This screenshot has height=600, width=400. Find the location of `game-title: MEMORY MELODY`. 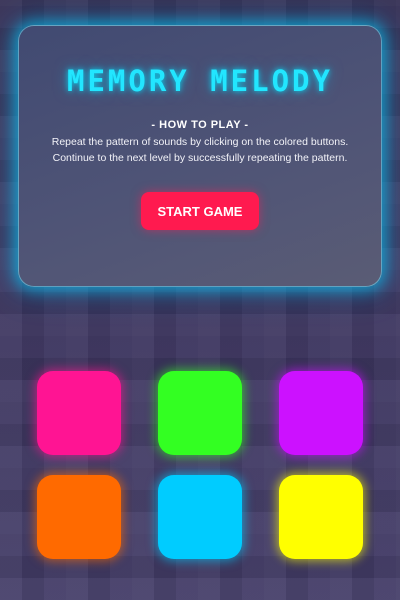

game-title: MEMORY MELODY is located at coordinates (200, 81).